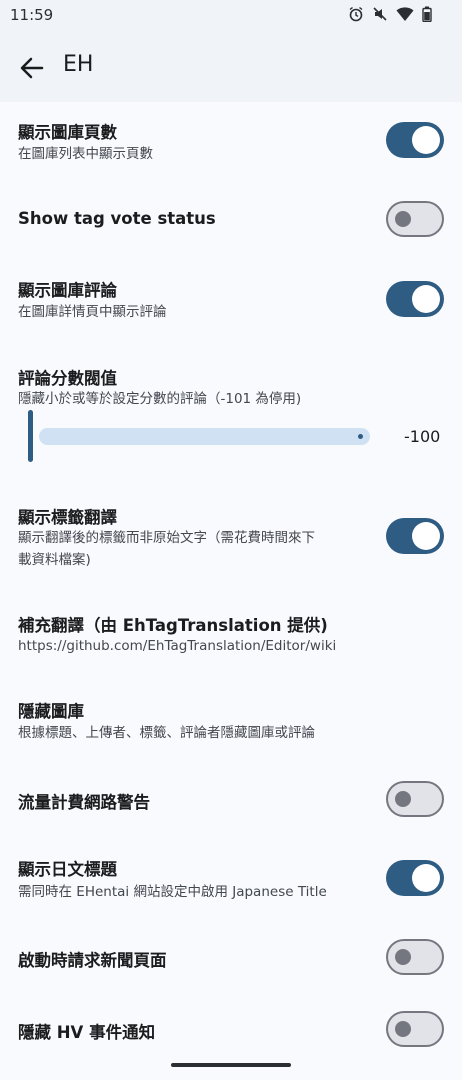 This screenshot has height=1080, width=462. What do you see at coordinates (51, 711) in the screenshot?
I see `pref-title: 隱藏圖庫` at bounding box center [51, 711].